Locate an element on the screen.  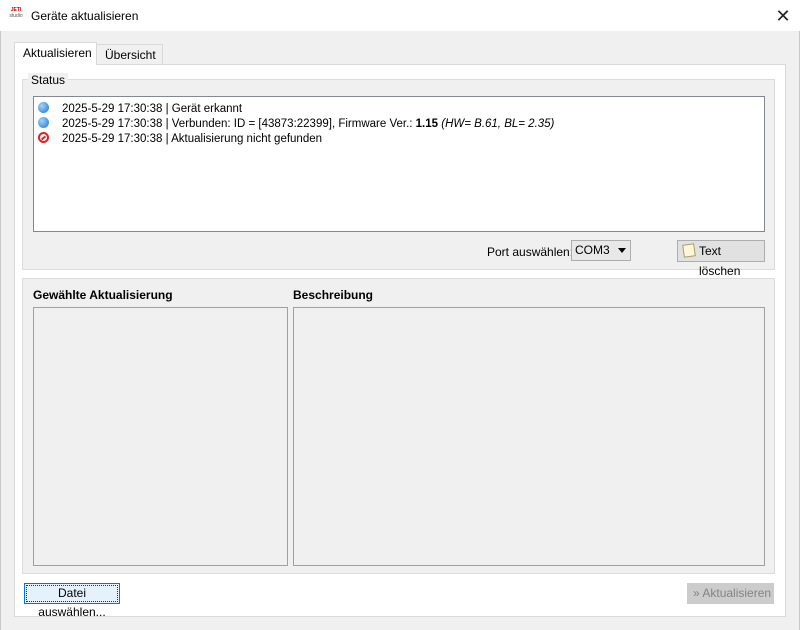
title-bar: JETI studio Geräte aktualisieren ✕ is located at coordinates (400, 15).